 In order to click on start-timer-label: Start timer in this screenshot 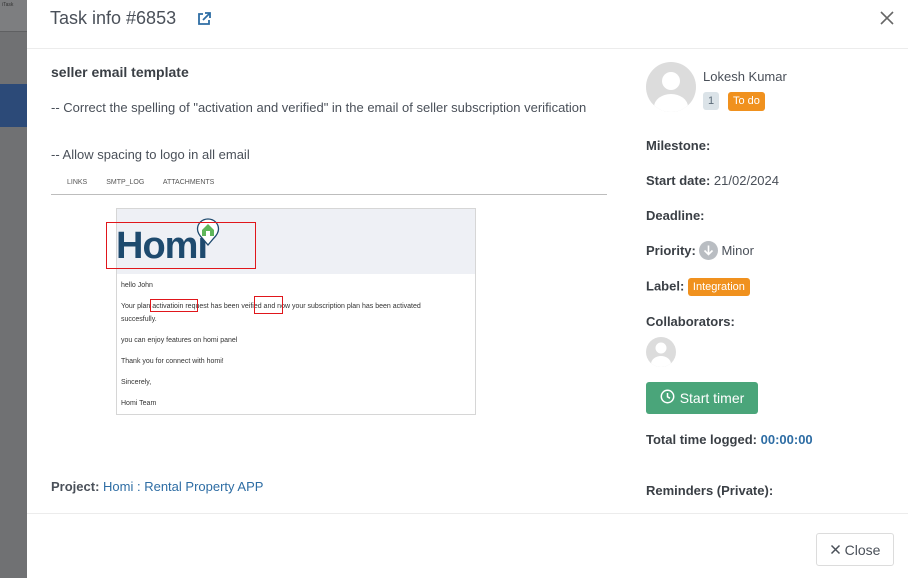, I will do `click(712, 398)`.